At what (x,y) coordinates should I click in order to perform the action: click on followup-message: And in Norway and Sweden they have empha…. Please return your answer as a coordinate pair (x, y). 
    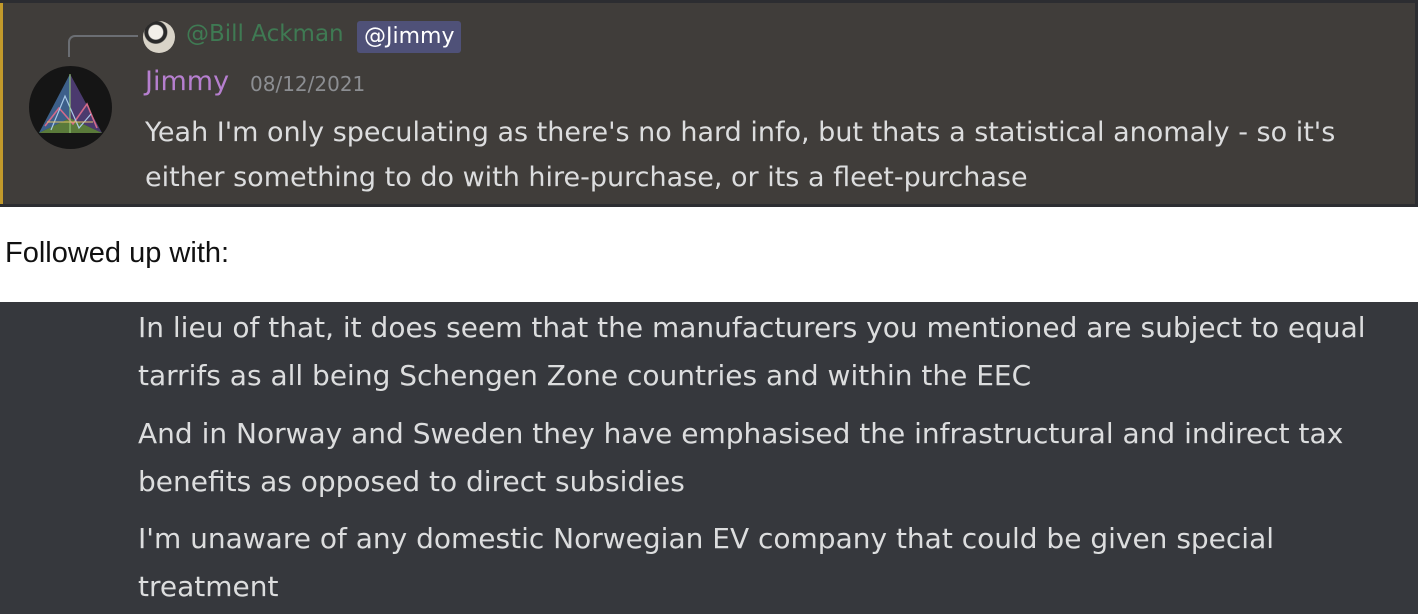
    Looking at the image, I should click on (741, 457).